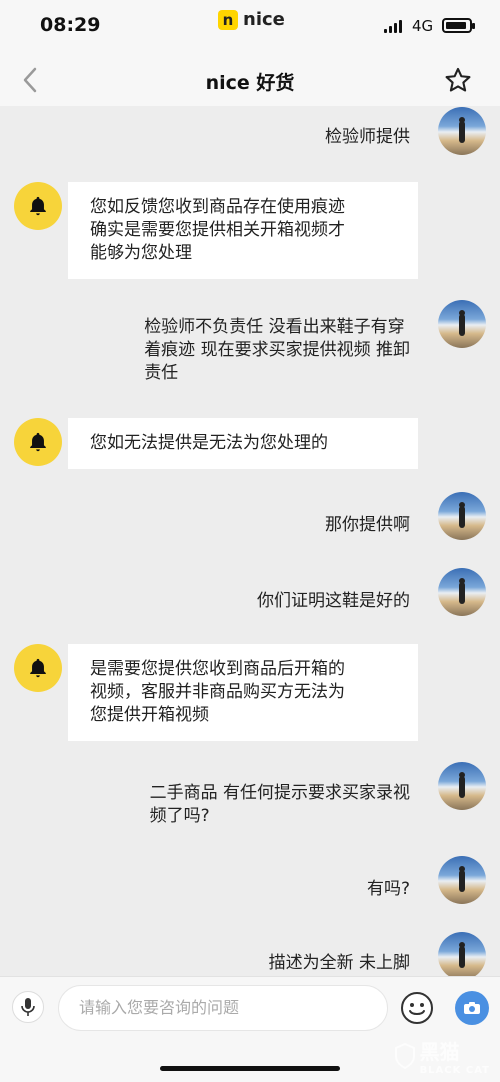  I want to click on camera-icon, so click(472, 1008).